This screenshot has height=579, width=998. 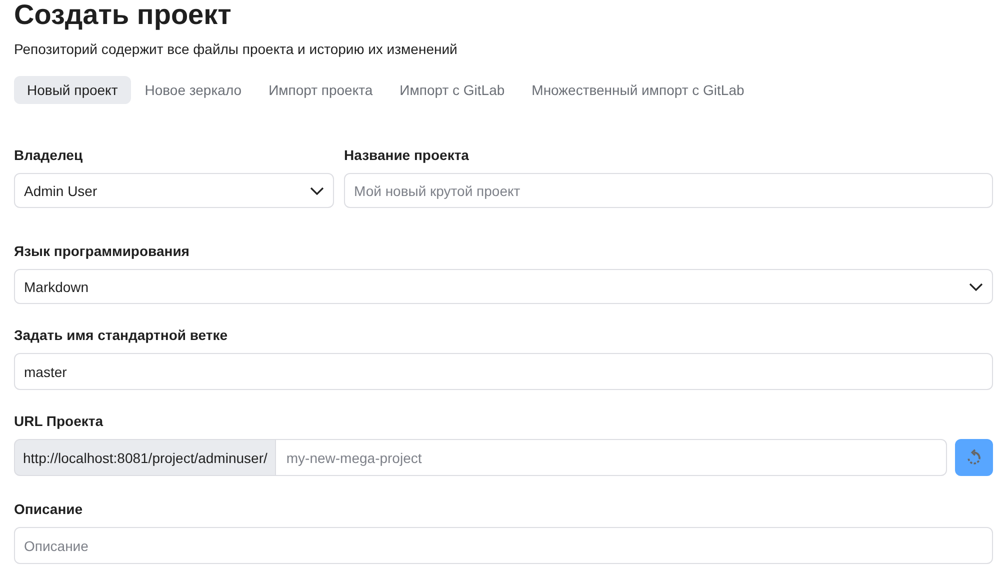 I want to click on owner-select: Admin User, so click(x=174, y=190).